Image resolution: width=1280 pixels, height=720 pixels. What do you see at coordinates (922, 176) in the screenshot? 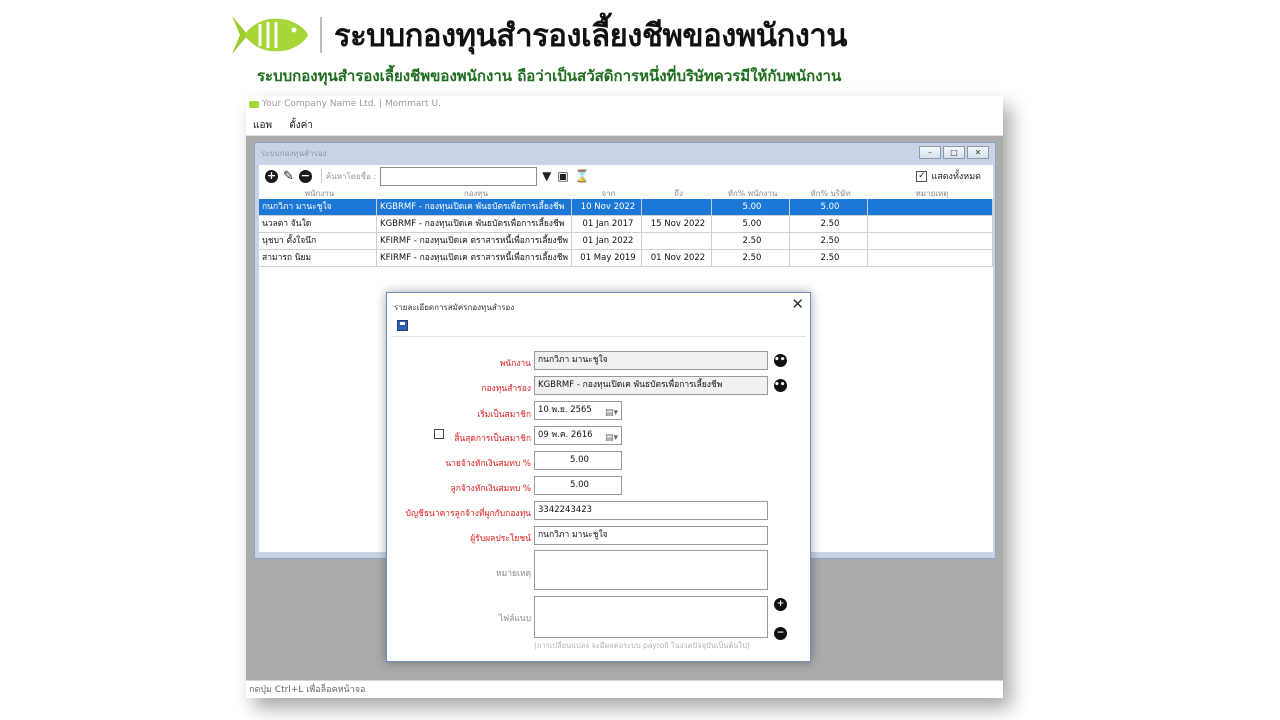
I see `show-all-checkbox: ✓` at bounding box center [922, 176].